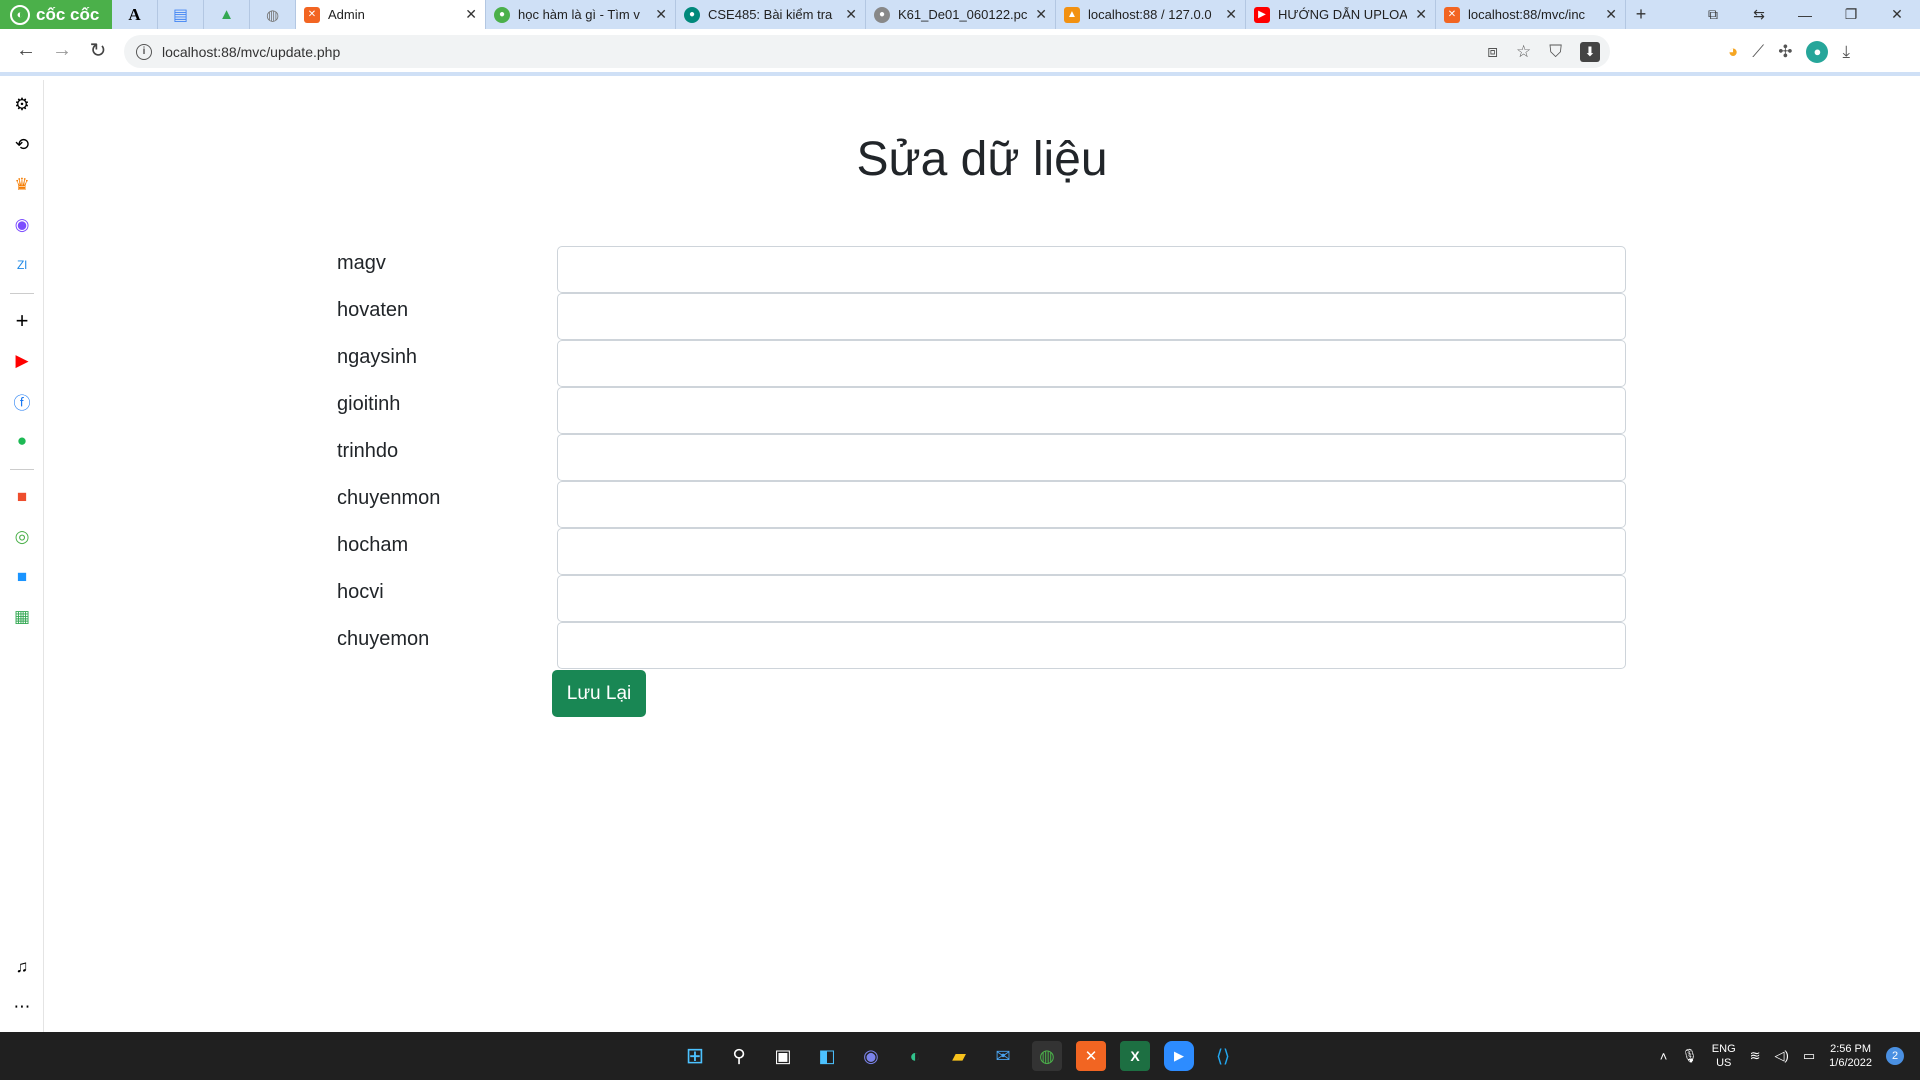  Describe the element at coordinates (1689, 1056) in the screenshot. I see `microphone-icon: 🎙` at that location.